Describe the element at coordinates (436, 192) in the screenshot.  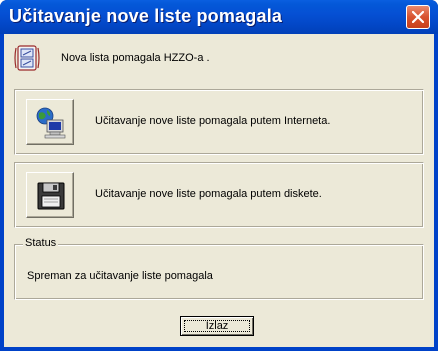
I see `window-frame-right` at that location.